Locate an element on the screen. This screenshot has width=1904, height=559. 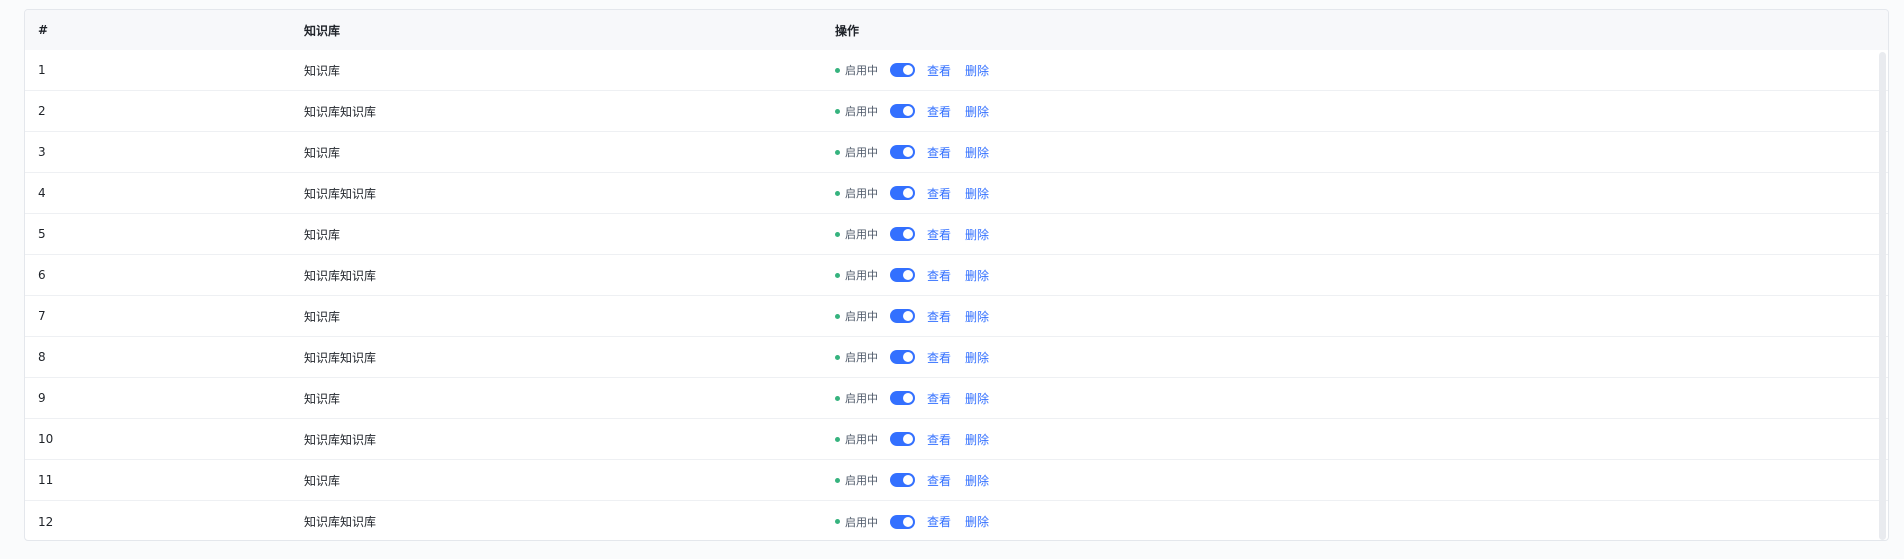
table-row: 9 知识库 启用中 查看 删除 is located at coordinates (956, 398).